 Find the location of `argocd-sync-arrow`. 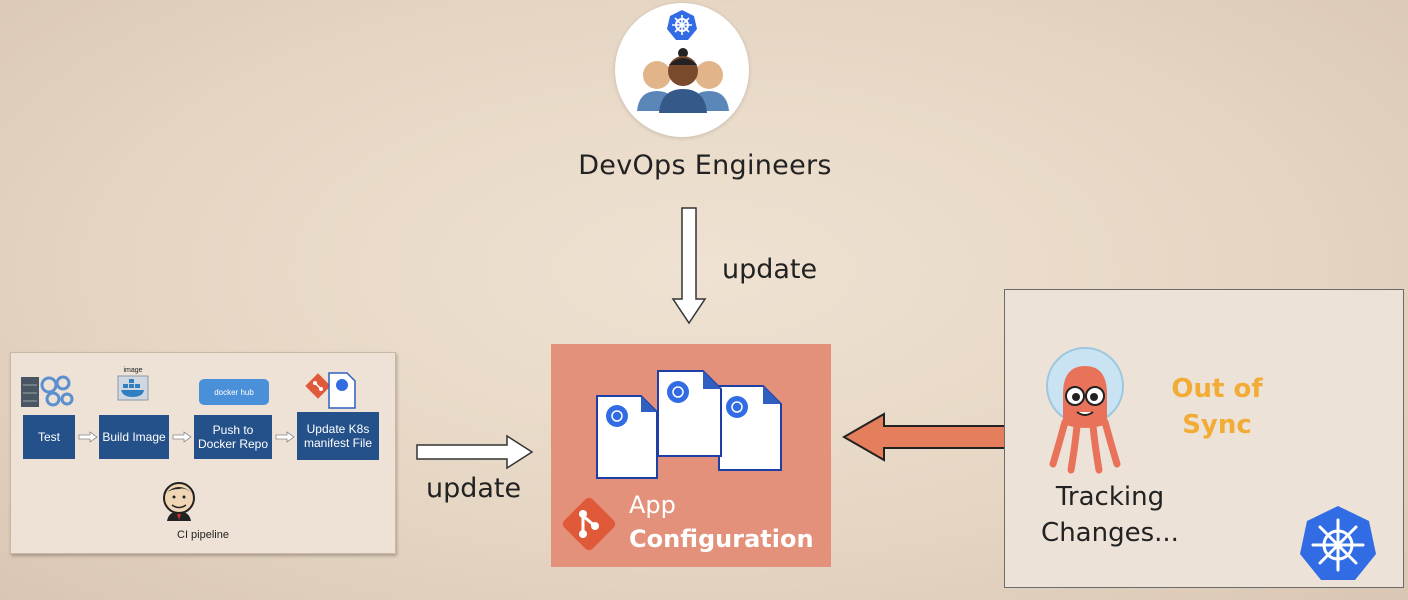

argocd-sync-arrow is located at coordinates (930, 437).